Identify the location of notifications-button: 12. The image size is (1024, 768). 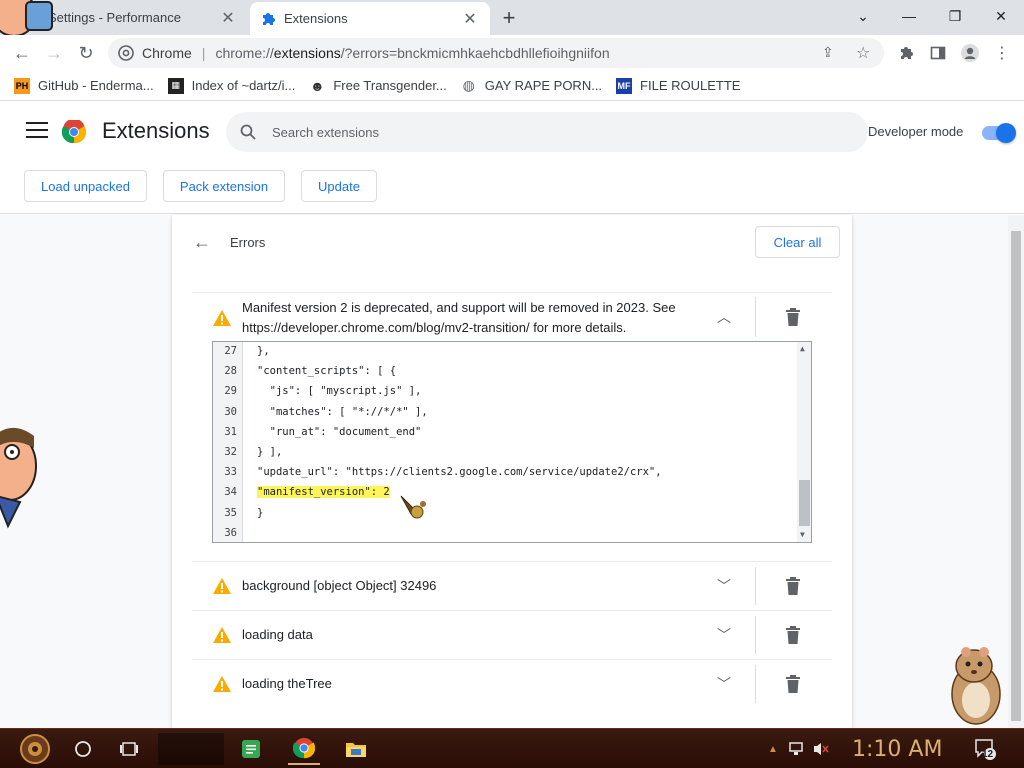
(985, 749).